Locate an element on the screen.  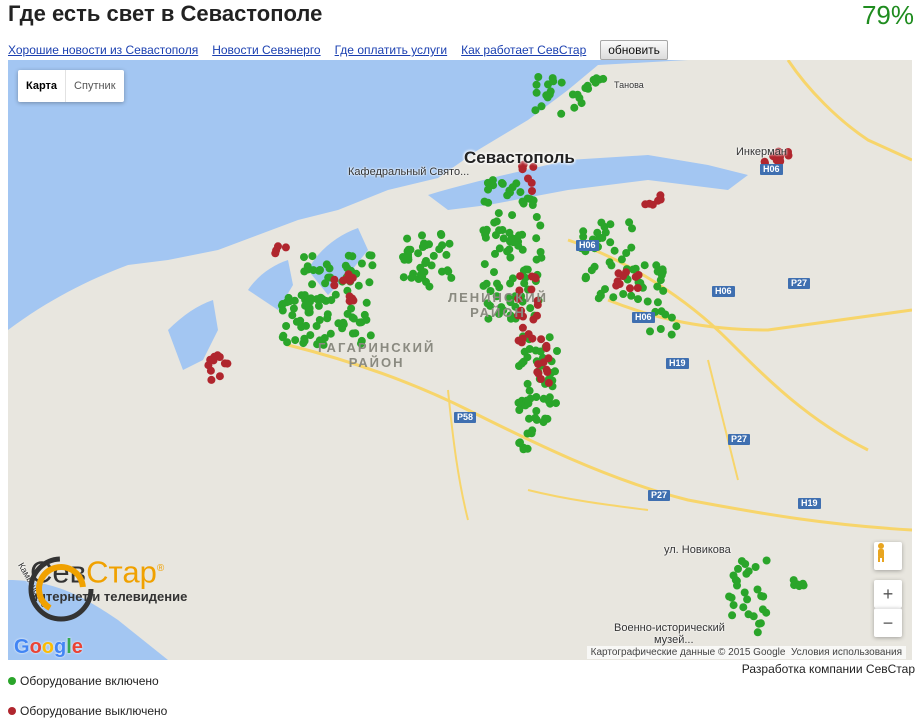
road-shield: Р58 is located at coordinates (465, 417).